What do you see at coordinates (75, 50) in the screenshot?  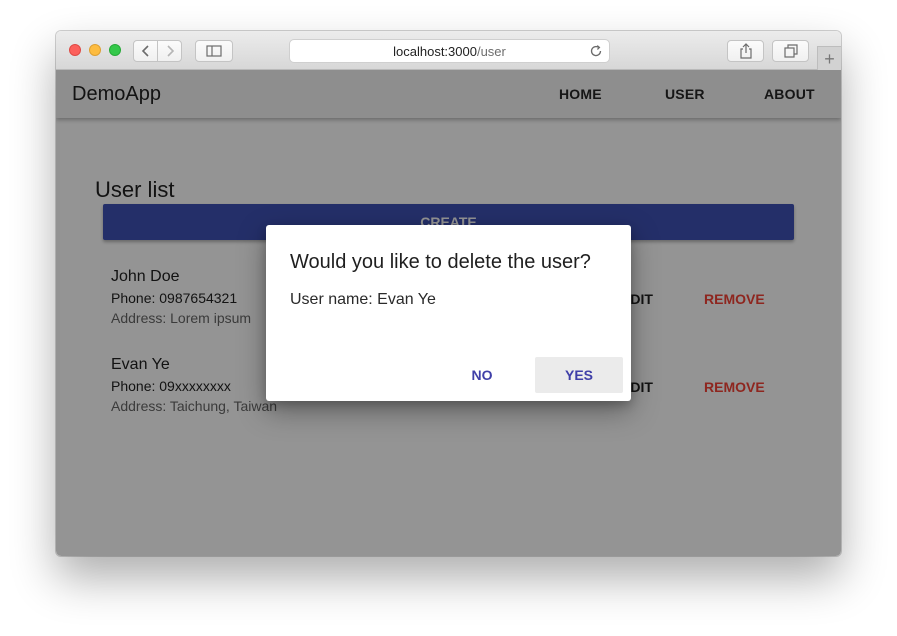 I see `close-window-icon` at bounding box center [75, 50].